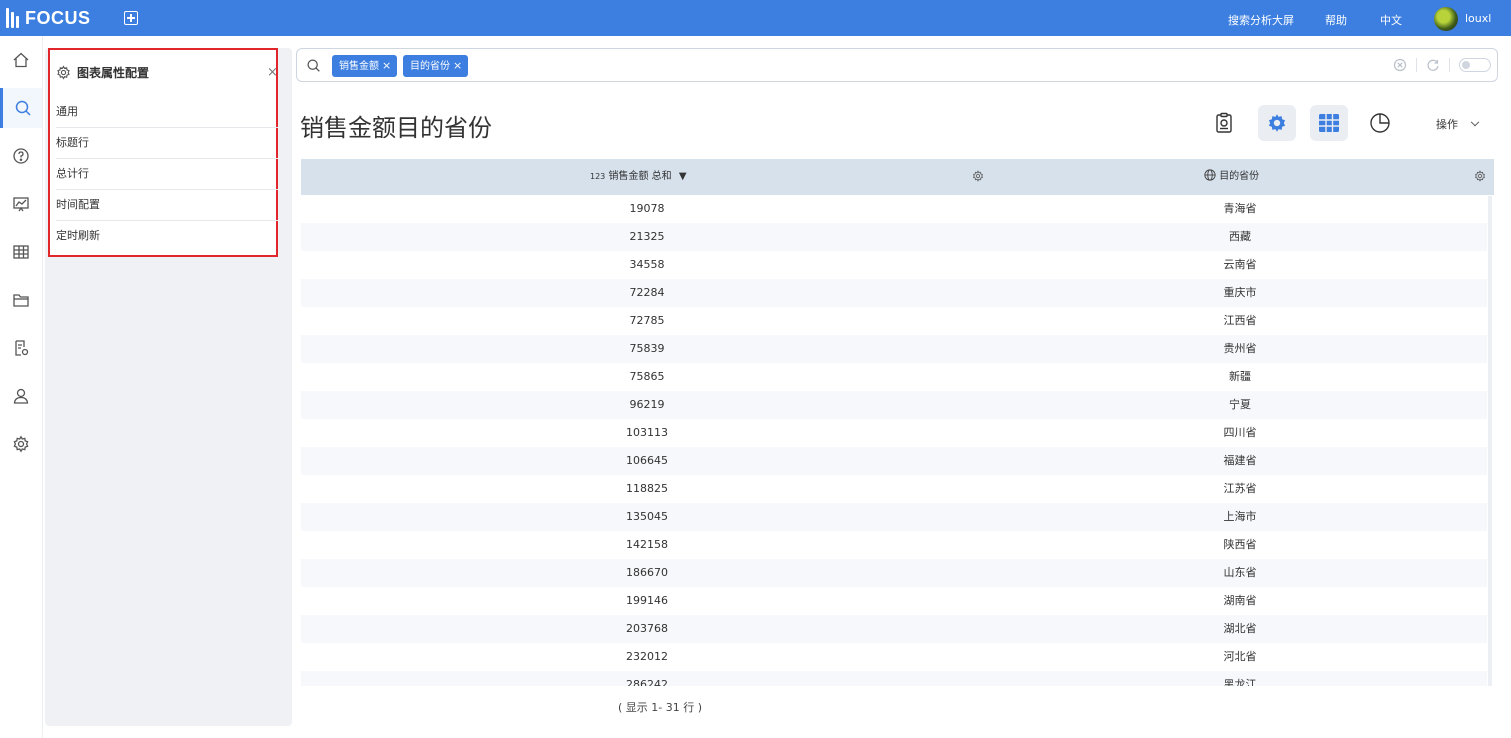 This screenshot has width=1511, height=738. I want to click on column-label: 销售金额 总和, so click(640, 176).